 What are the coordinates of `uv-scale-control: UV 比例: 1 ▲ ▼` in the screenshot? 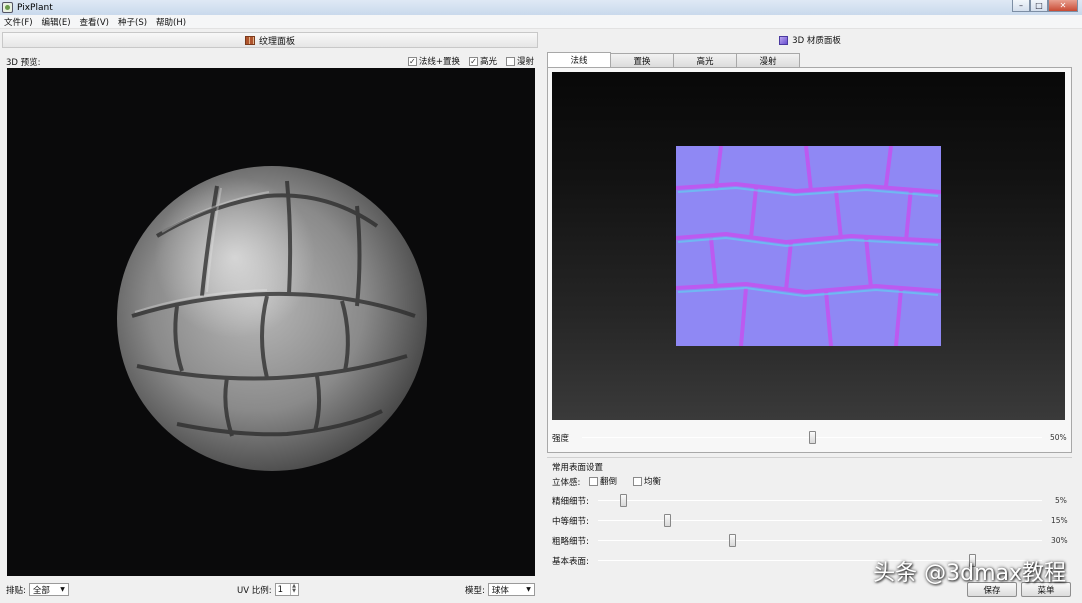 It's located at (268, 589).